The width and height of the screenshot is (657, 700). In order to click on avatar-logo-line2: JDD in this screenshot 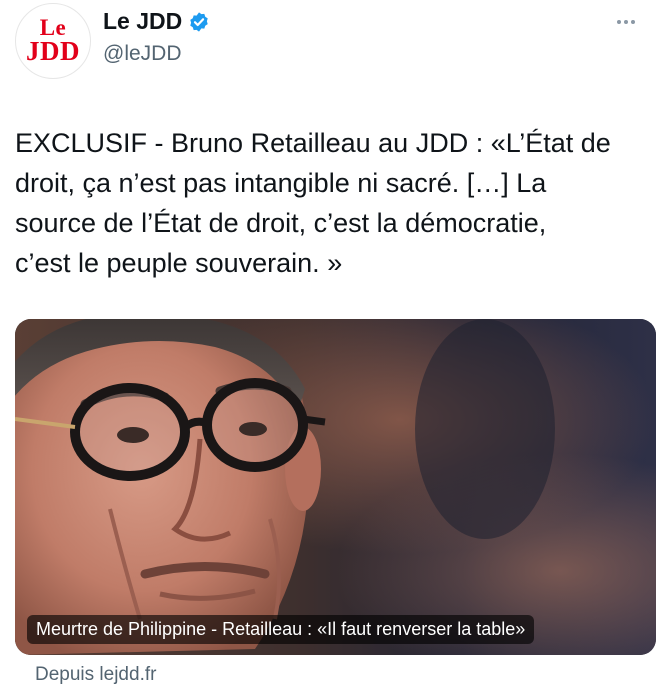, I will do `click(53, 51)`.